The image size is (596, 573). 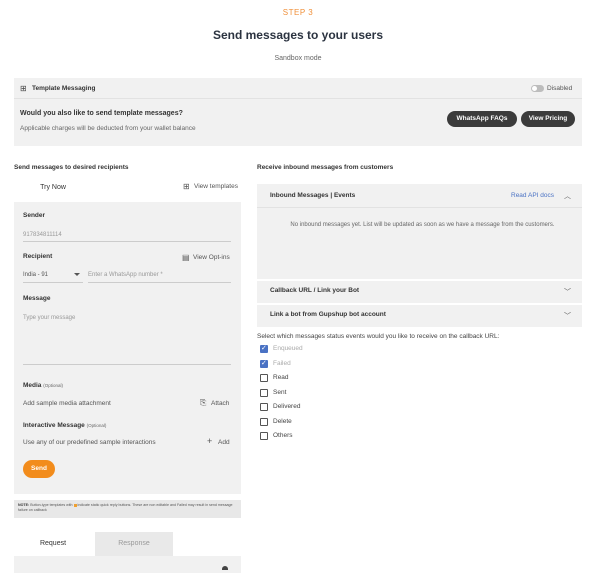 I want to click on paperclip-icon: ⎘, so click(x=203, y=403).